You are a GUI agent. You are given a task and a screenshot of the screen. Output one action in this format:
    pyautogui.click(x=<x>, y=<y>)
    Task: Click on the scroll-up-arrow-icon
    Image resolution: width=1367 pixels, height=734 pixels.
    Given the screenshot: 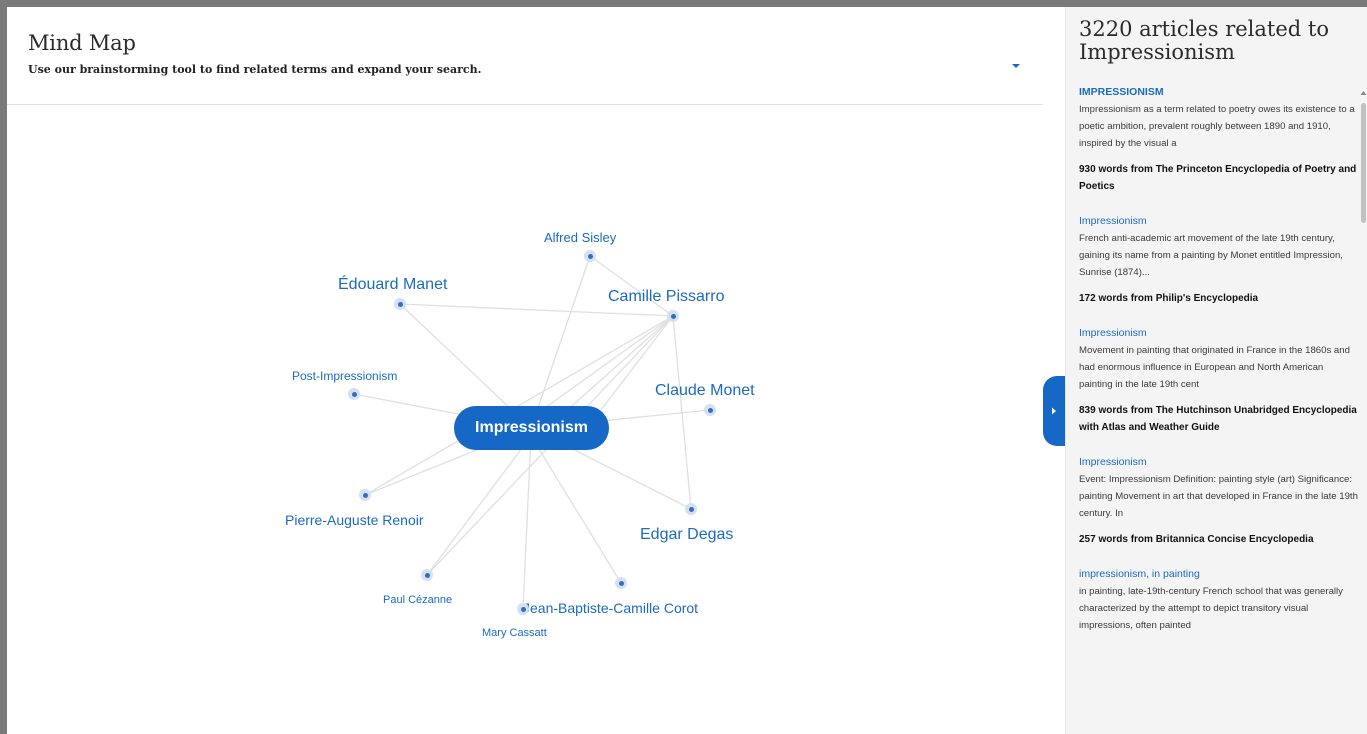 What is the action you would take?
    pyautogui.click(x=1363, y=93)
    